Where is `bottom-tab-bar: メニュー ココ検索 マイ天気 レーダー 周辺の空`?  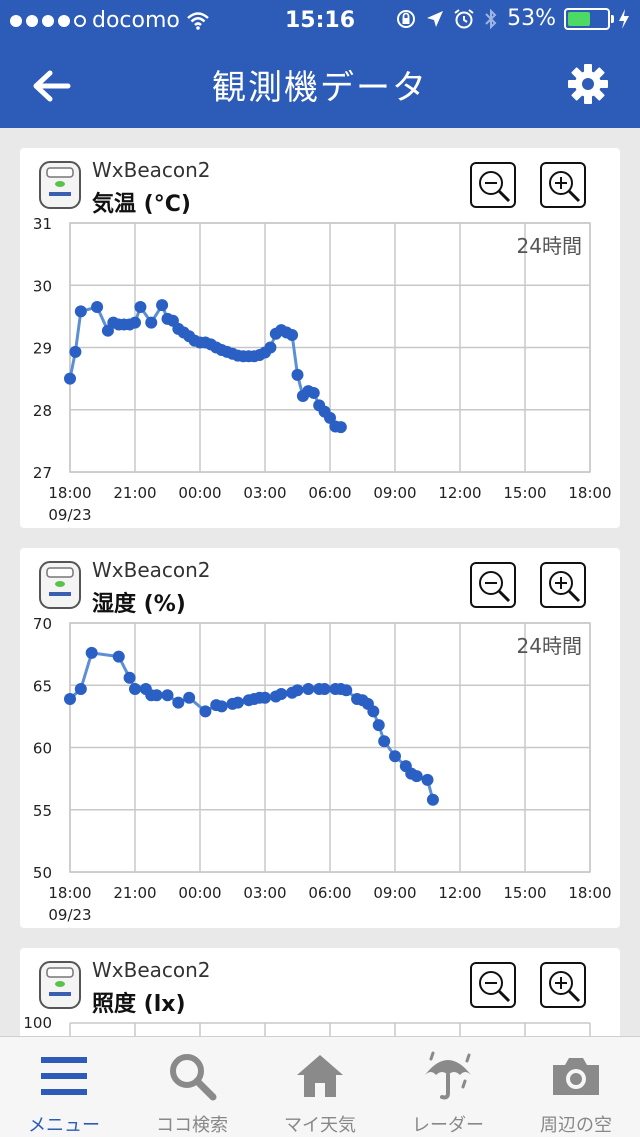
bottom-tab-bar: メニュー ココ検索 マイ天気 レーダー 周辺の空 is located at coordinates (320, 1086).